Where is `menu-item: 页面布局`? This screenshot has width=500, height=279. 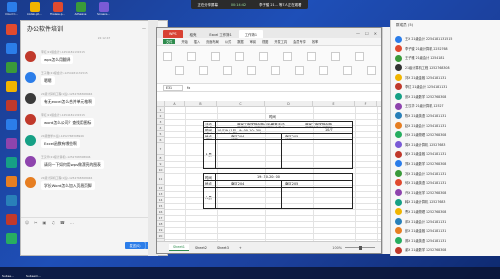 menu-item: 页面布局 is located at coordinates (212, 41).